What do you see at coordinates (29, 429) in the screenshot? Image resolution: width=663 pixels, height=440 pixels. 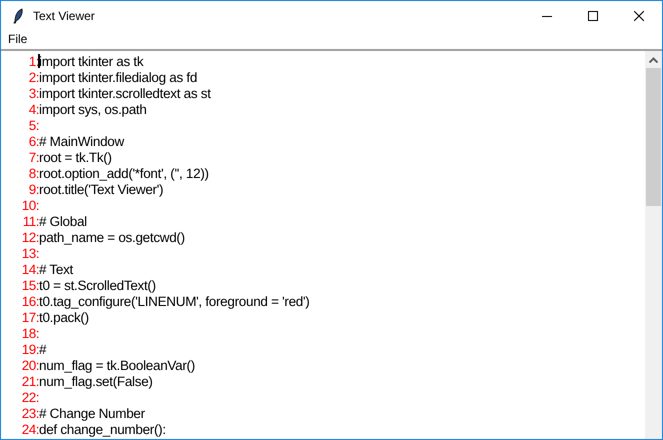 I see `line-number: 24:` at bounding box center [29, 429].